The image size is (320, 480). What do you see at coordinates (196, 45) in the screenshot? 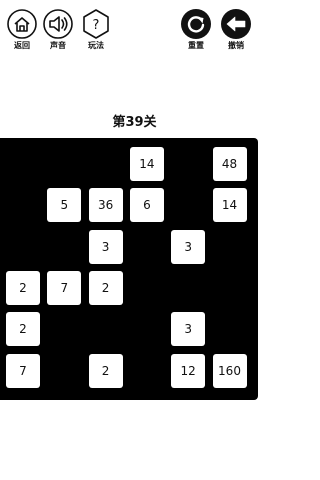
I see `reset-label: 重置` at bounding box center [196, 45].